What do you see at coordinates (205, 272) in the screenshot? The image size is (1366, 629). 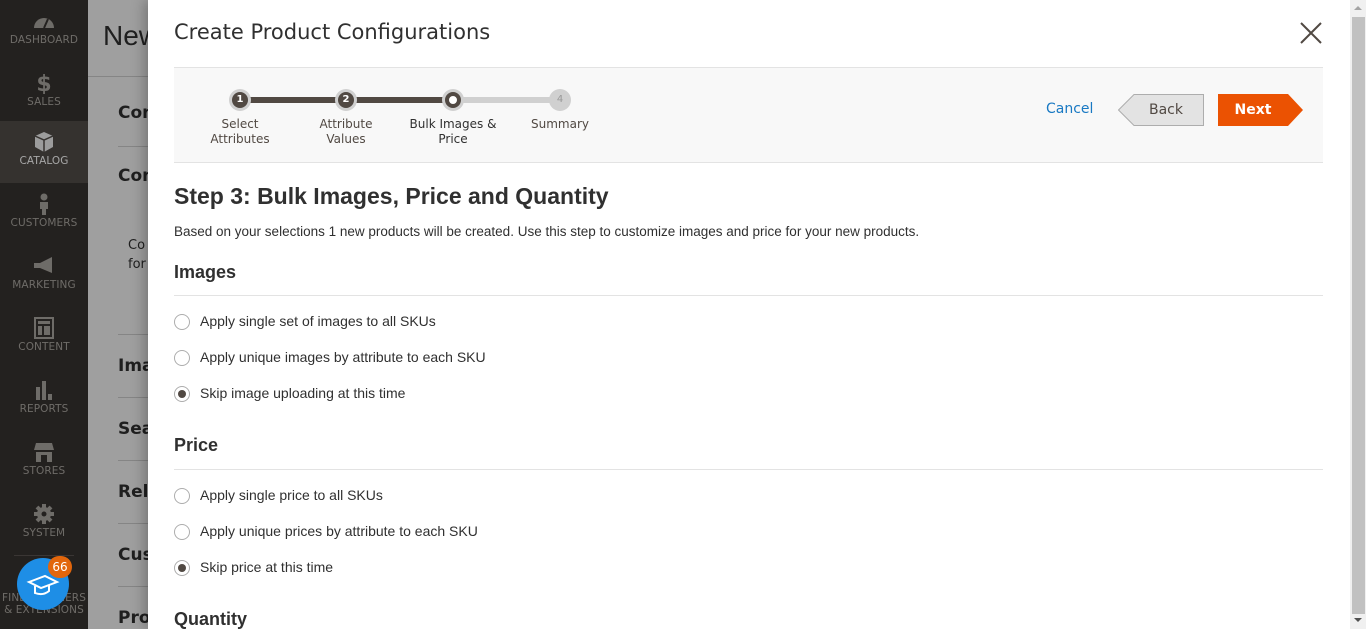 I see `images-section-title: Images` at bounding box center [205, 272].